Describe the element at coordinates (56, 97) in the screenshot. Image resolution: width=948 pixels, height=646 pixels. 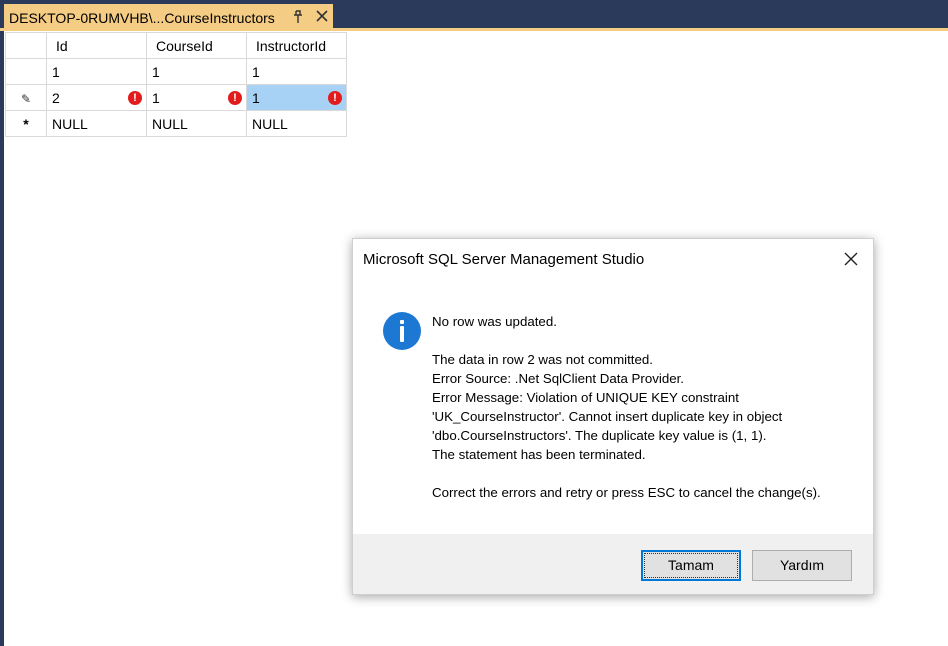
I see `grid-cell-value: 2` at that location.